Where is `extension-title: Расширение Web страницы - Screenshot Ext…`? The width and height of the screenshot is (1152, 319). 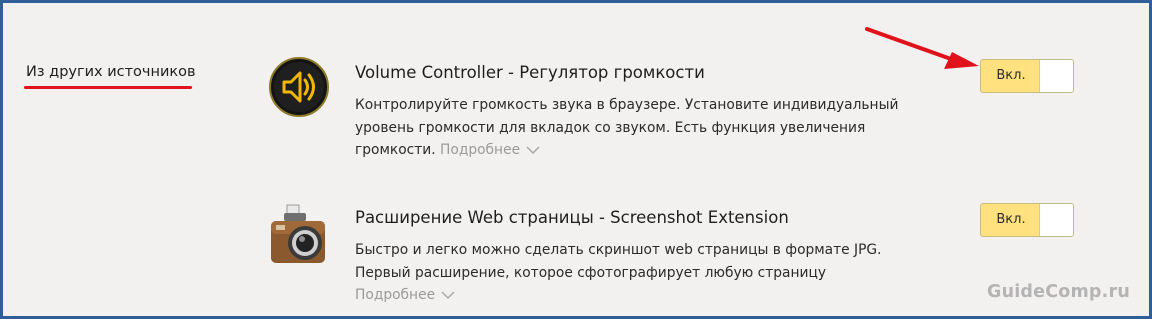 extension-title: Расширение Web страницы - Screenshot Ext… is located at coordinates (572, 217).